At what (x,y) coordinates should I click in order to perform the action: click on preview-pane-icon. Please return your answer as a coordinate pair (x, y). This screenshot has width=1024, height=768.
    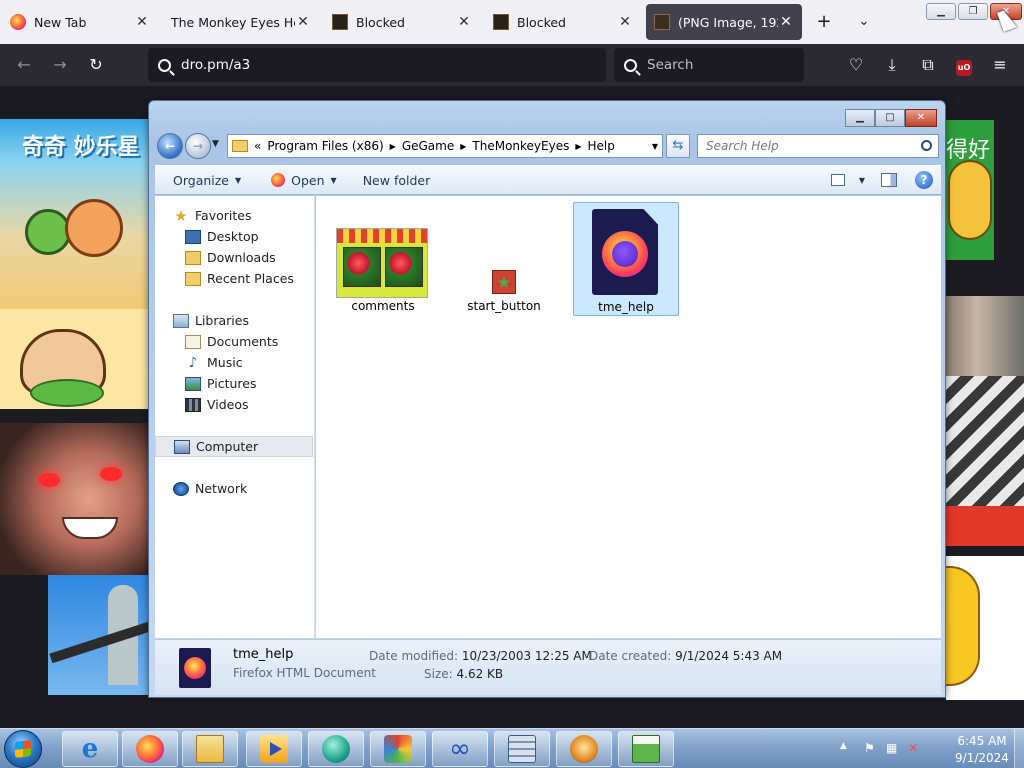
    Looking at the image, I should click on (889, 180).